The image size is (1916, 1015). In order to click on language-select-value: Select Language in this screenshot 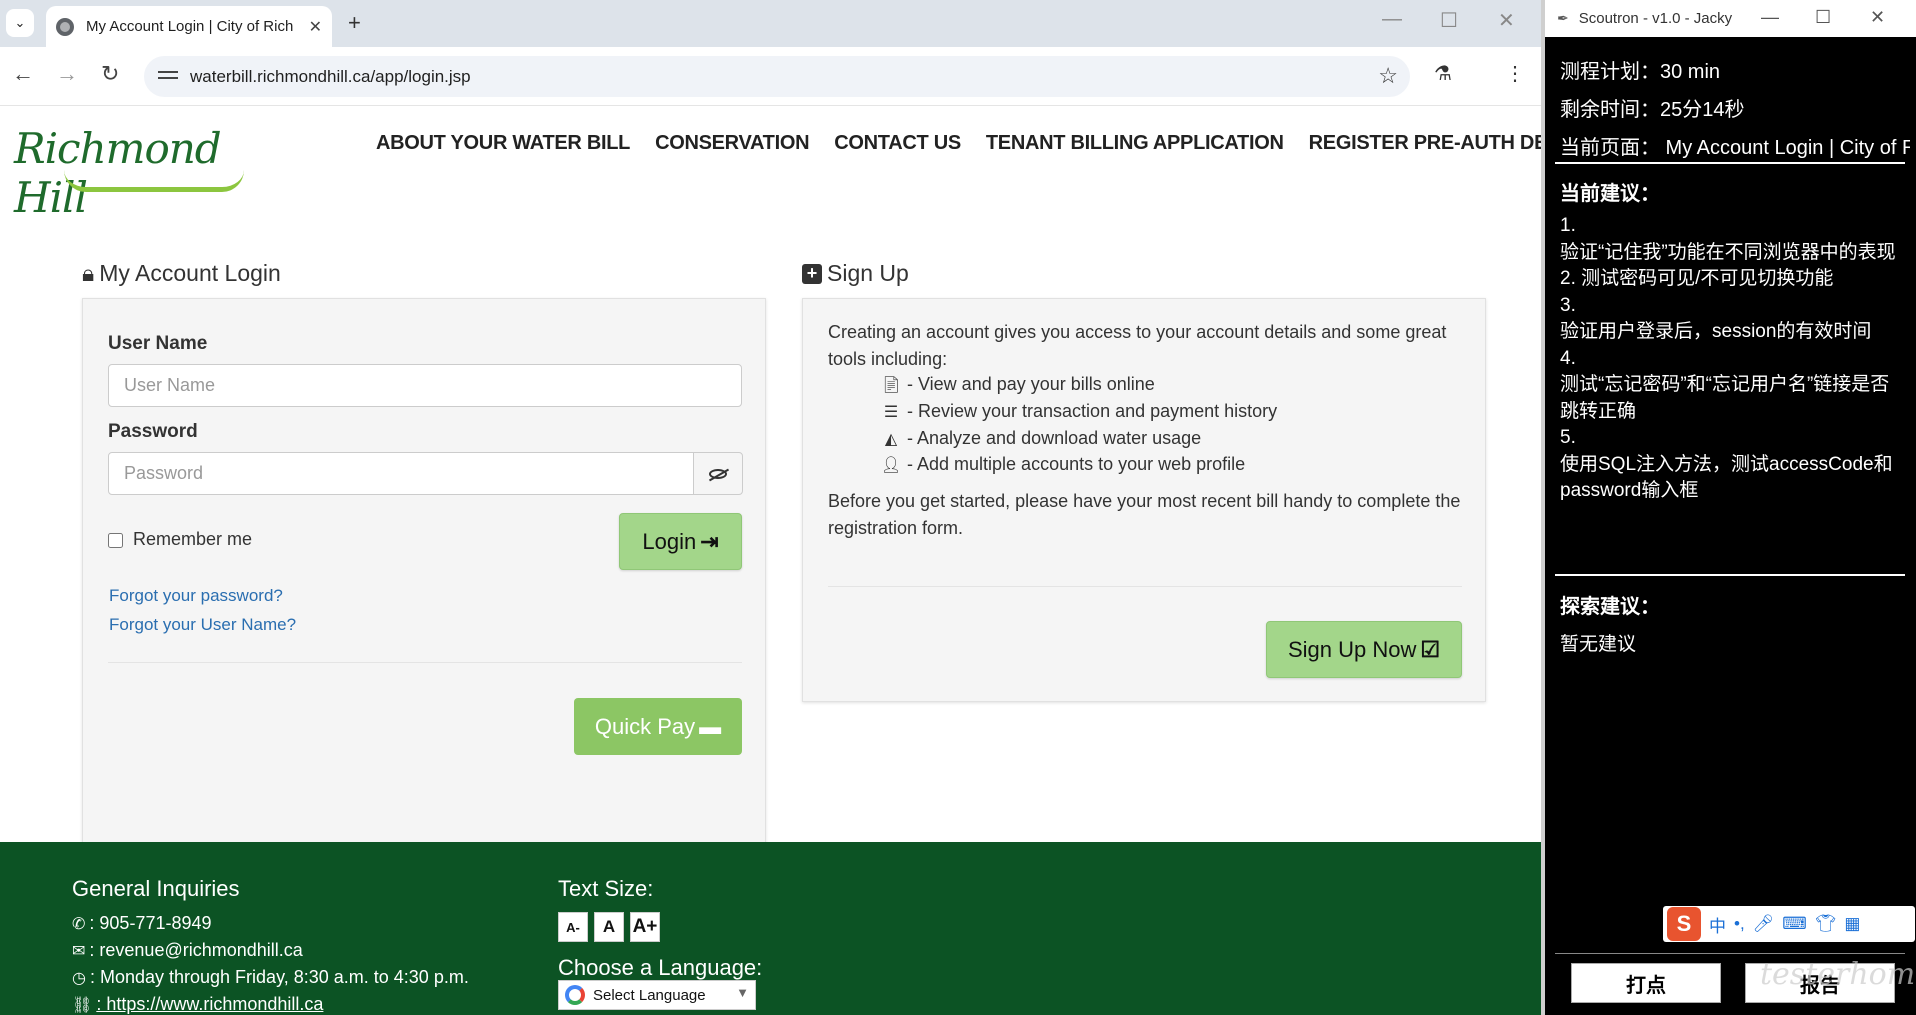, I will do `click(649, 995)`.